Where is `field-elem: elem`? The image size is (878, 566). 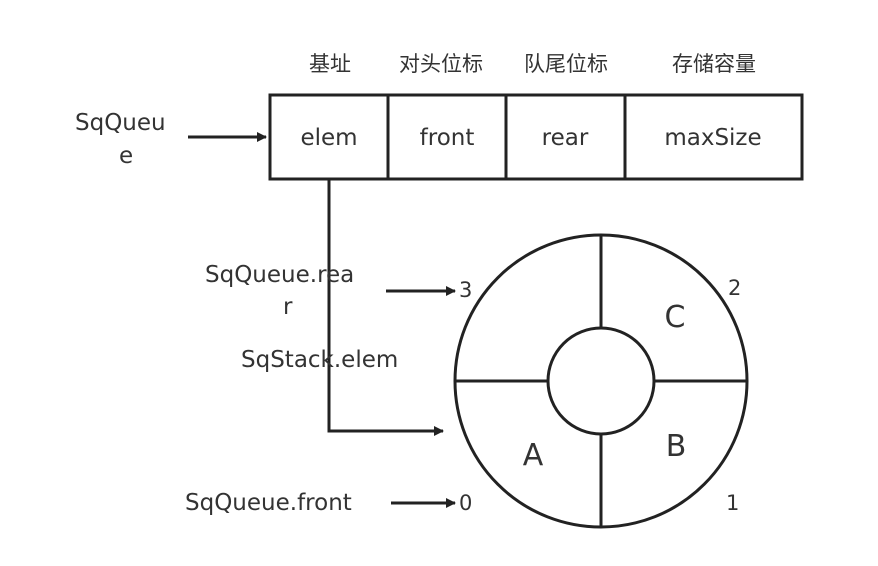
field-elem: elem is located at coordinates (328, 138).